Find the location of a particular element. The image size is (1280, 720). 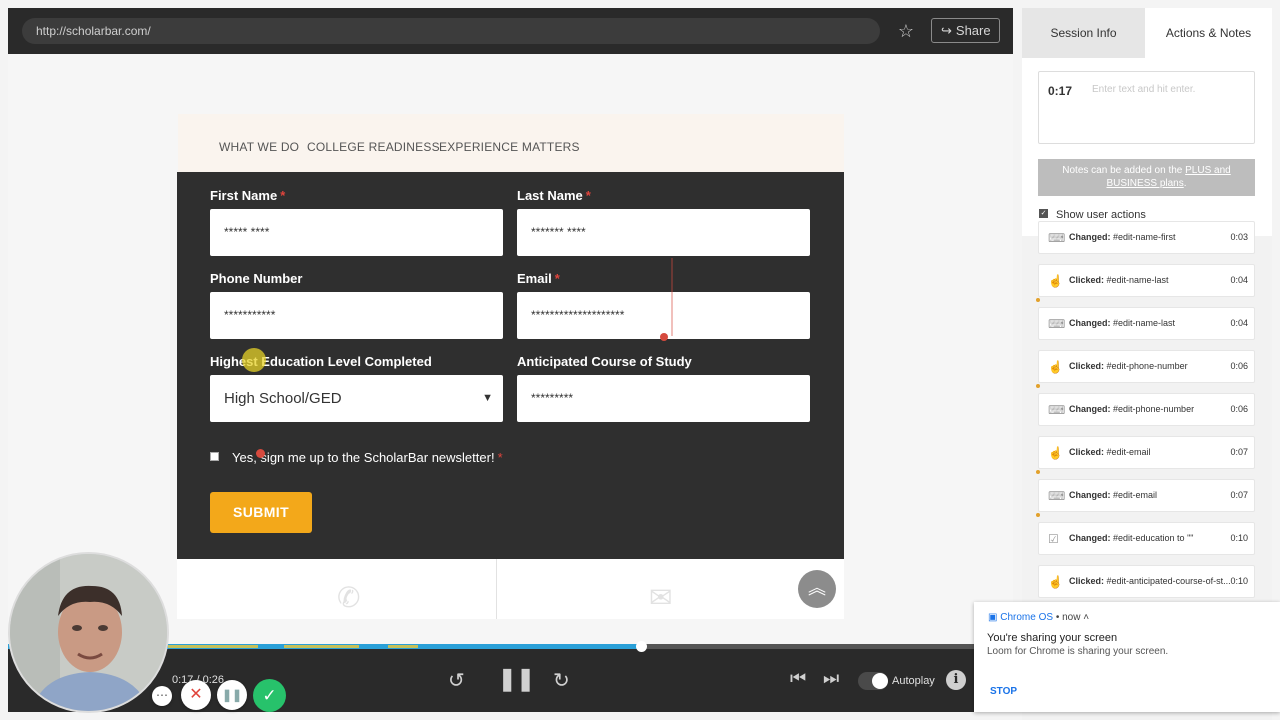

last-name-label: Last Name * is located at coordinates (554, 195).